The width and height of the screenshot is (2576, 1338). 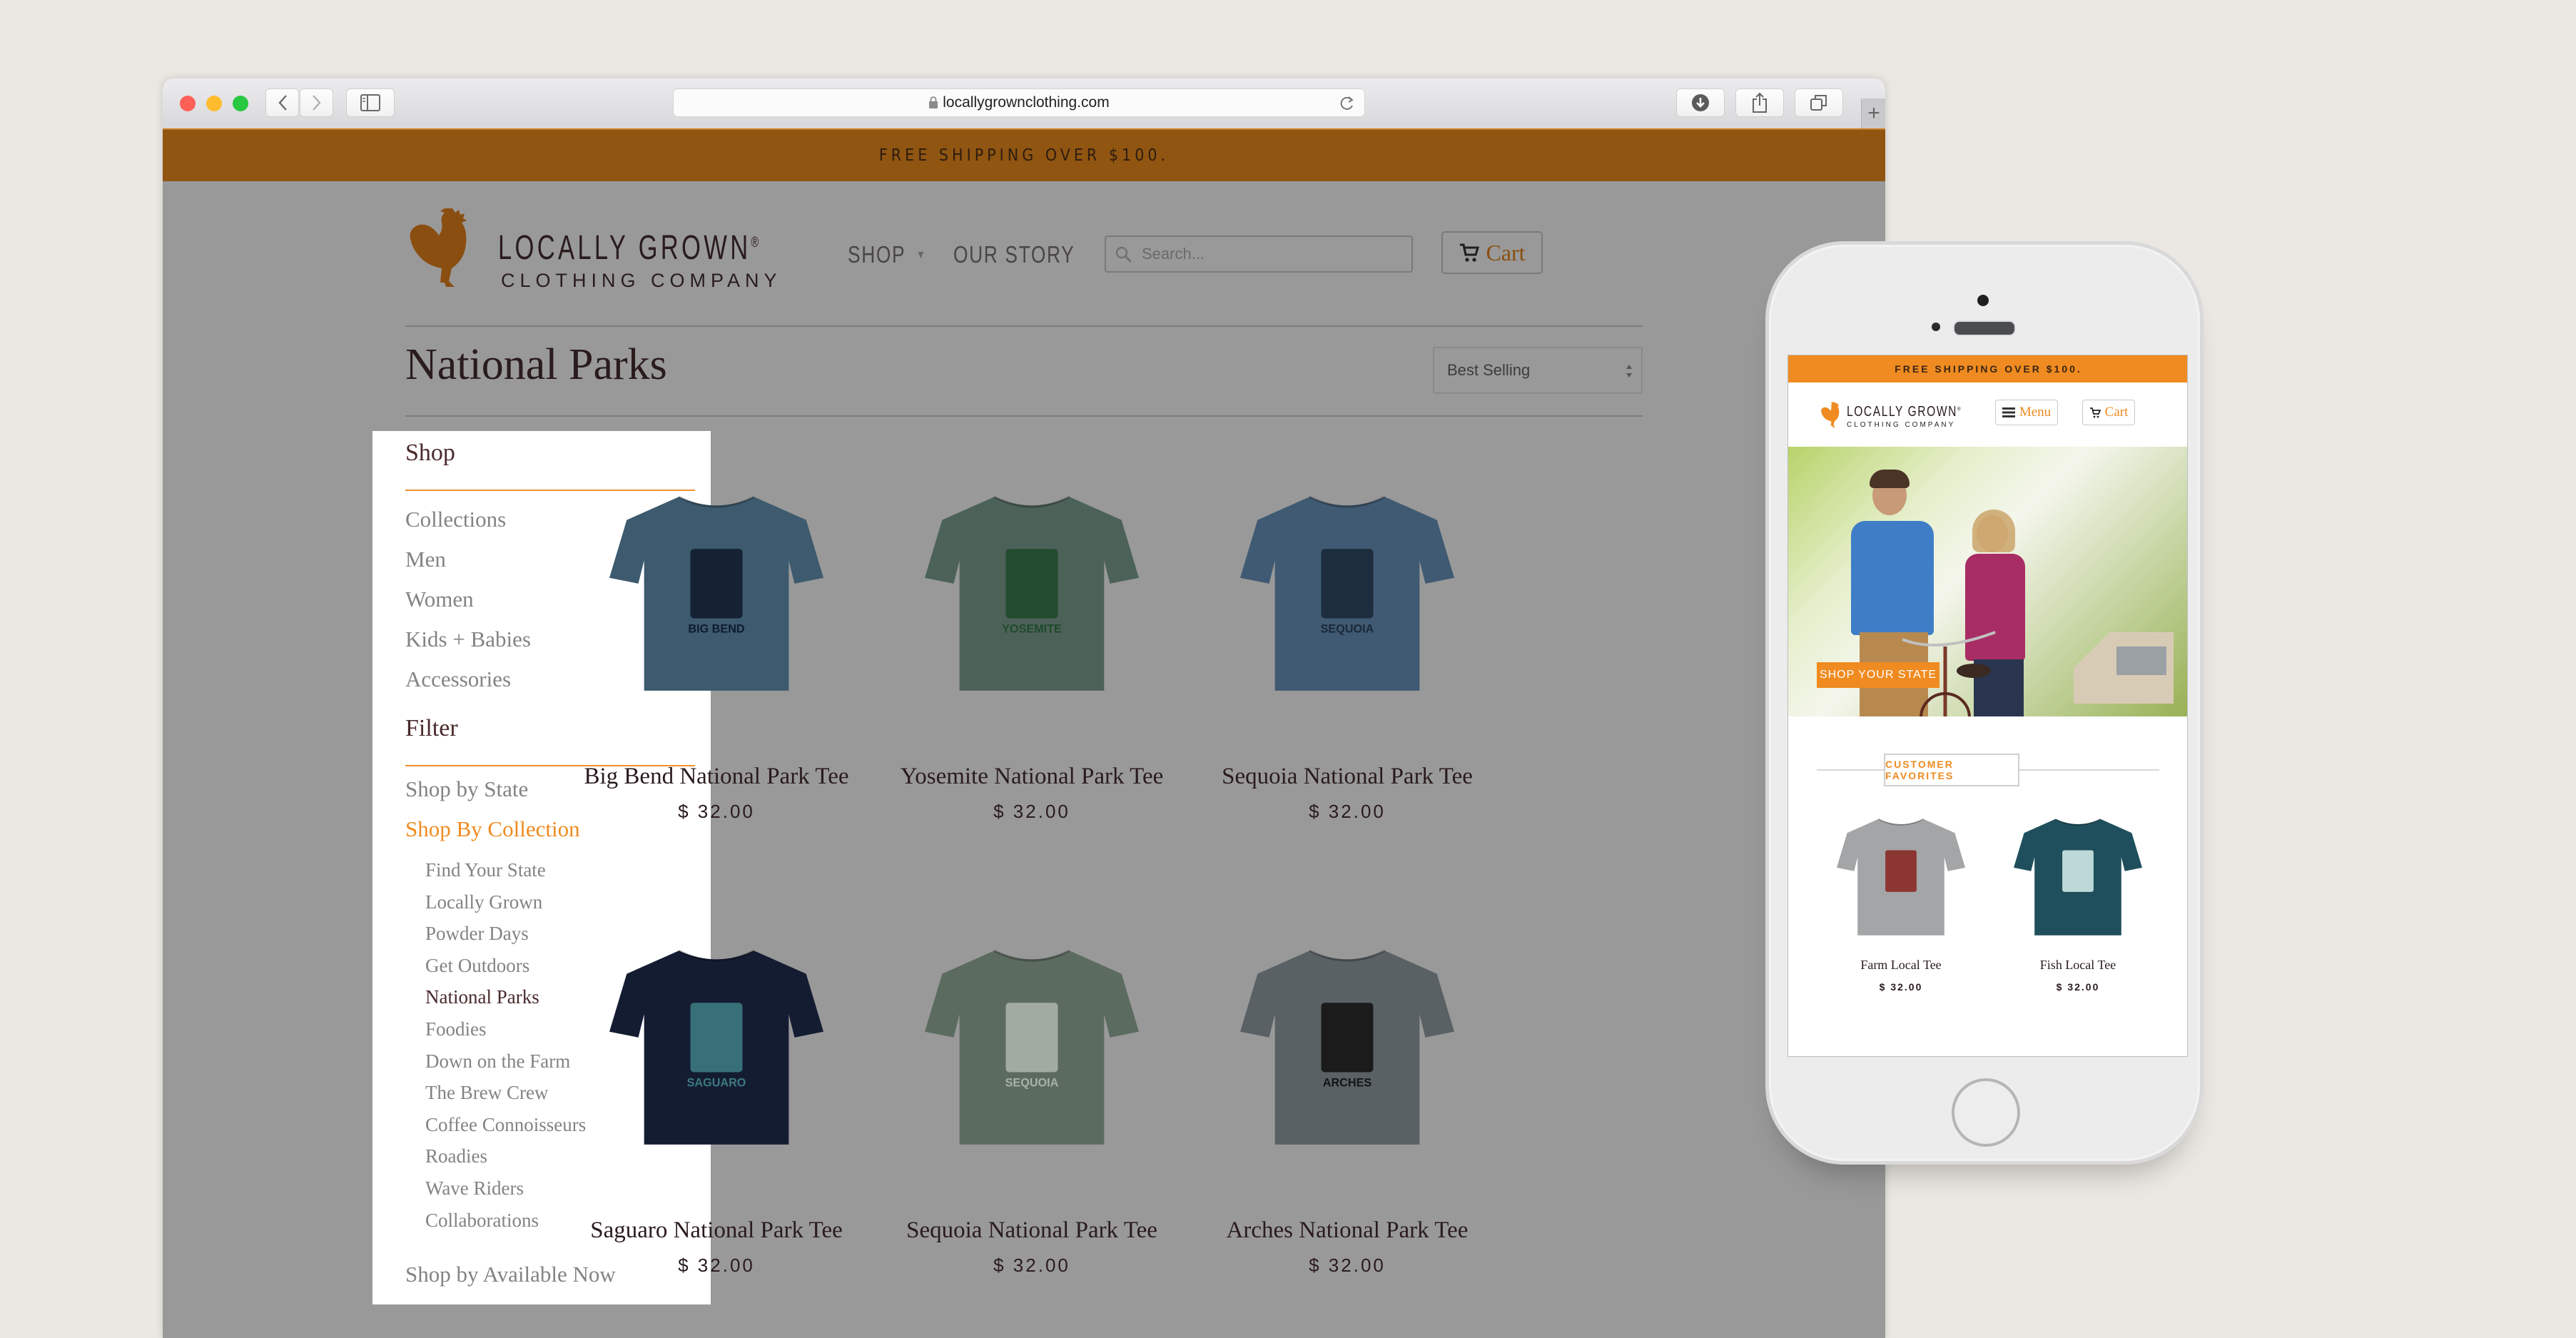 I want to click on shipping-banner-text: FREE SHIPPING OVER $100., so click(x=1024, y=155).